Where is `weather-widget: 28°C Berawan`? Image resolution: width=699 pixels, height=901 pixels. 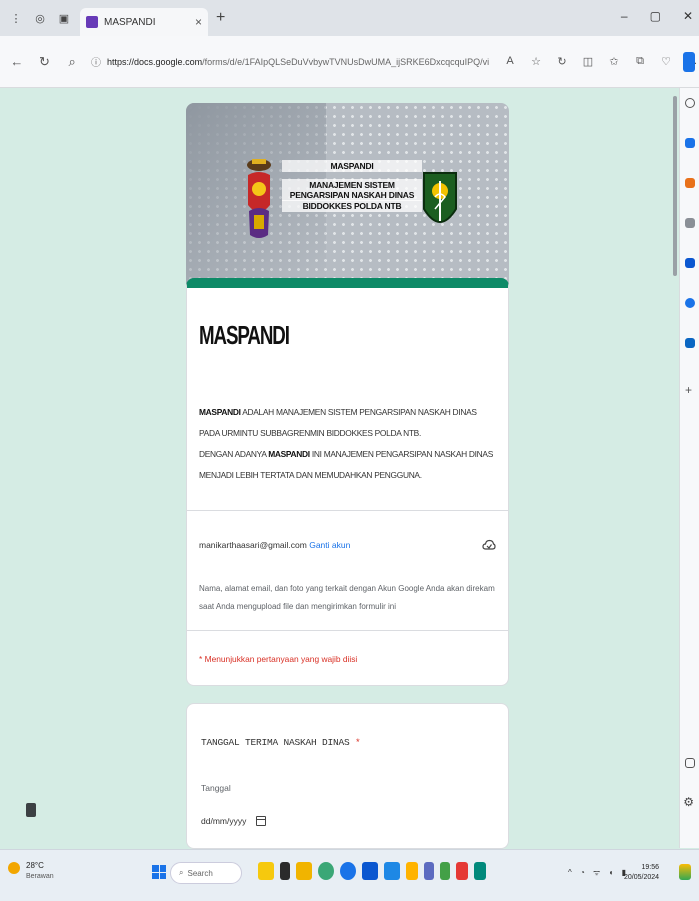
weather-widget: 28°C Berawan is located at coordinates (31, 871).